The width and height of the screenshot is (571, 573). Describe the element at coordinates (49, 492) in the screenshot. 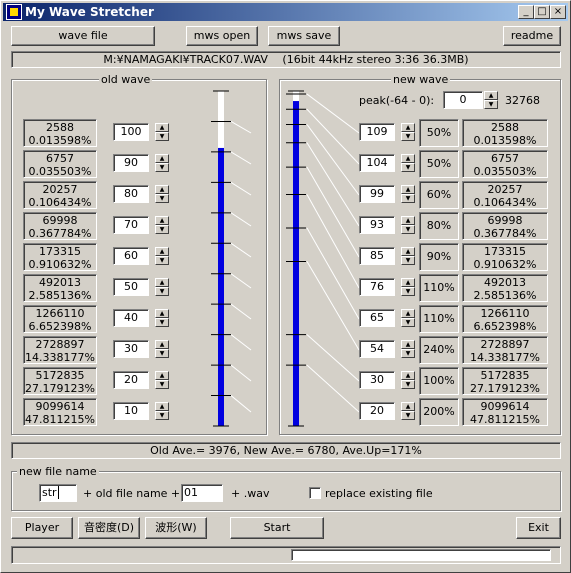

I see `prefix-value: str` at that location.